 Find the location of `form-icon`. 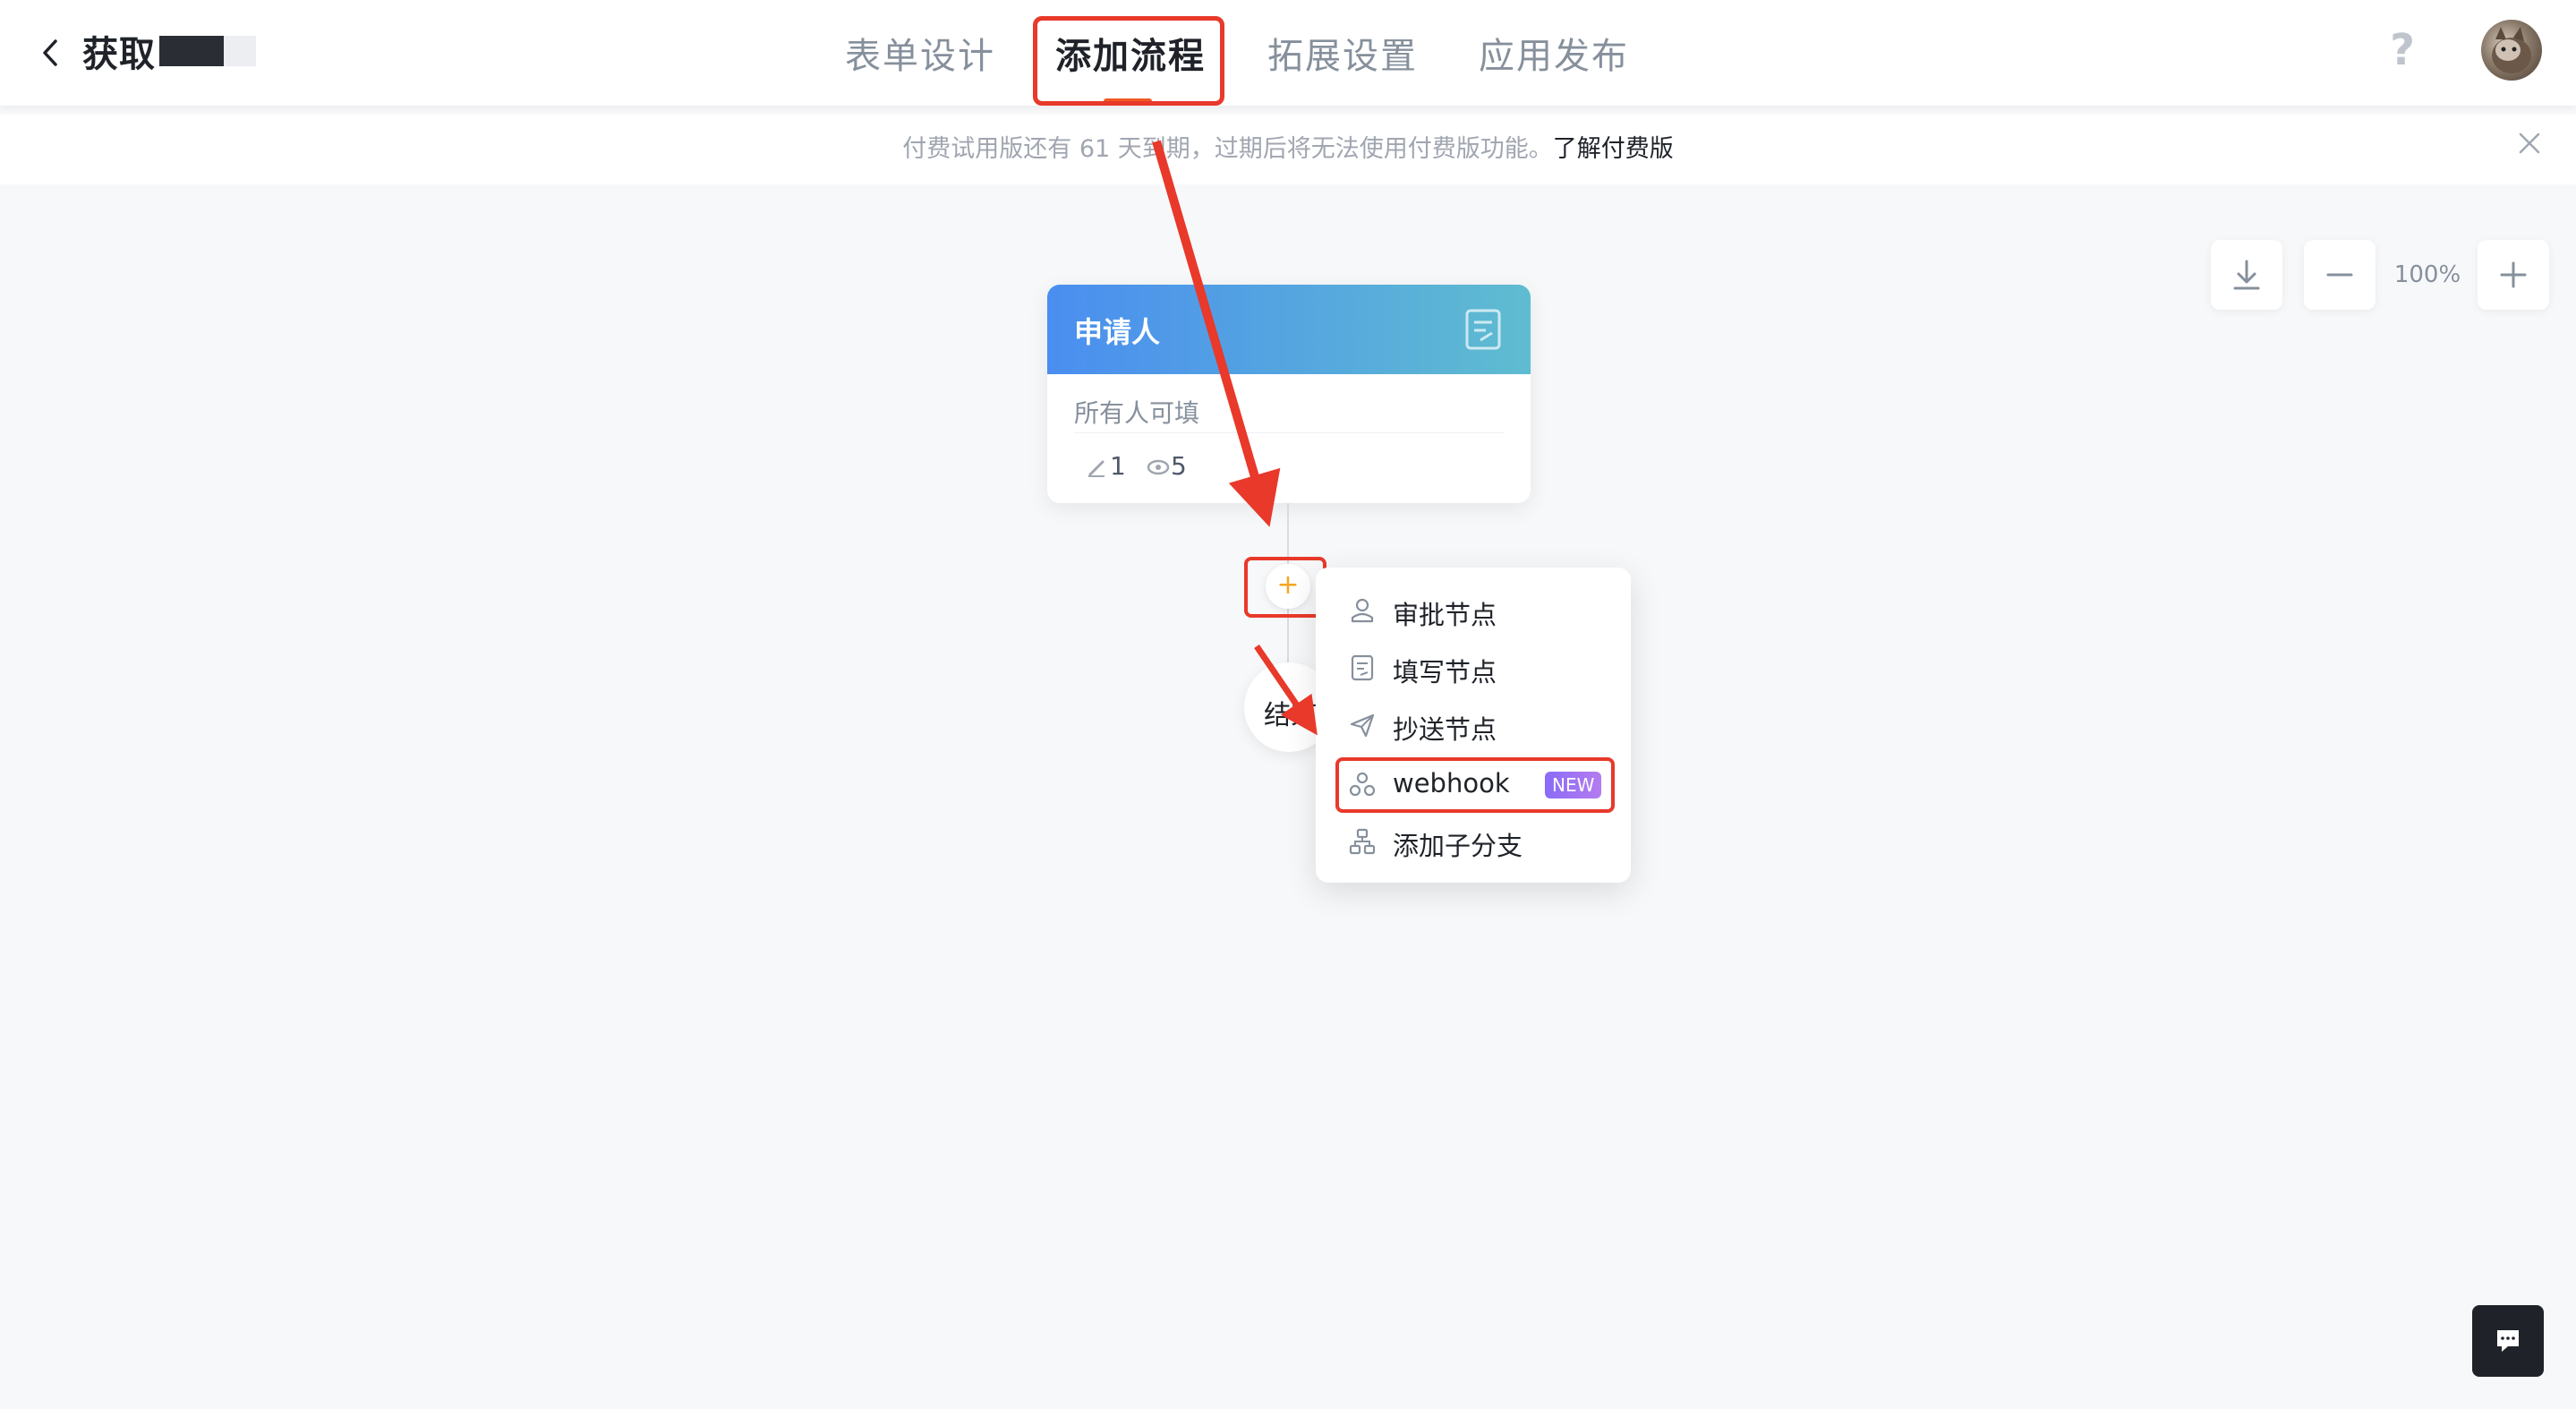

form-icon is located at coordinates (1362, 667).